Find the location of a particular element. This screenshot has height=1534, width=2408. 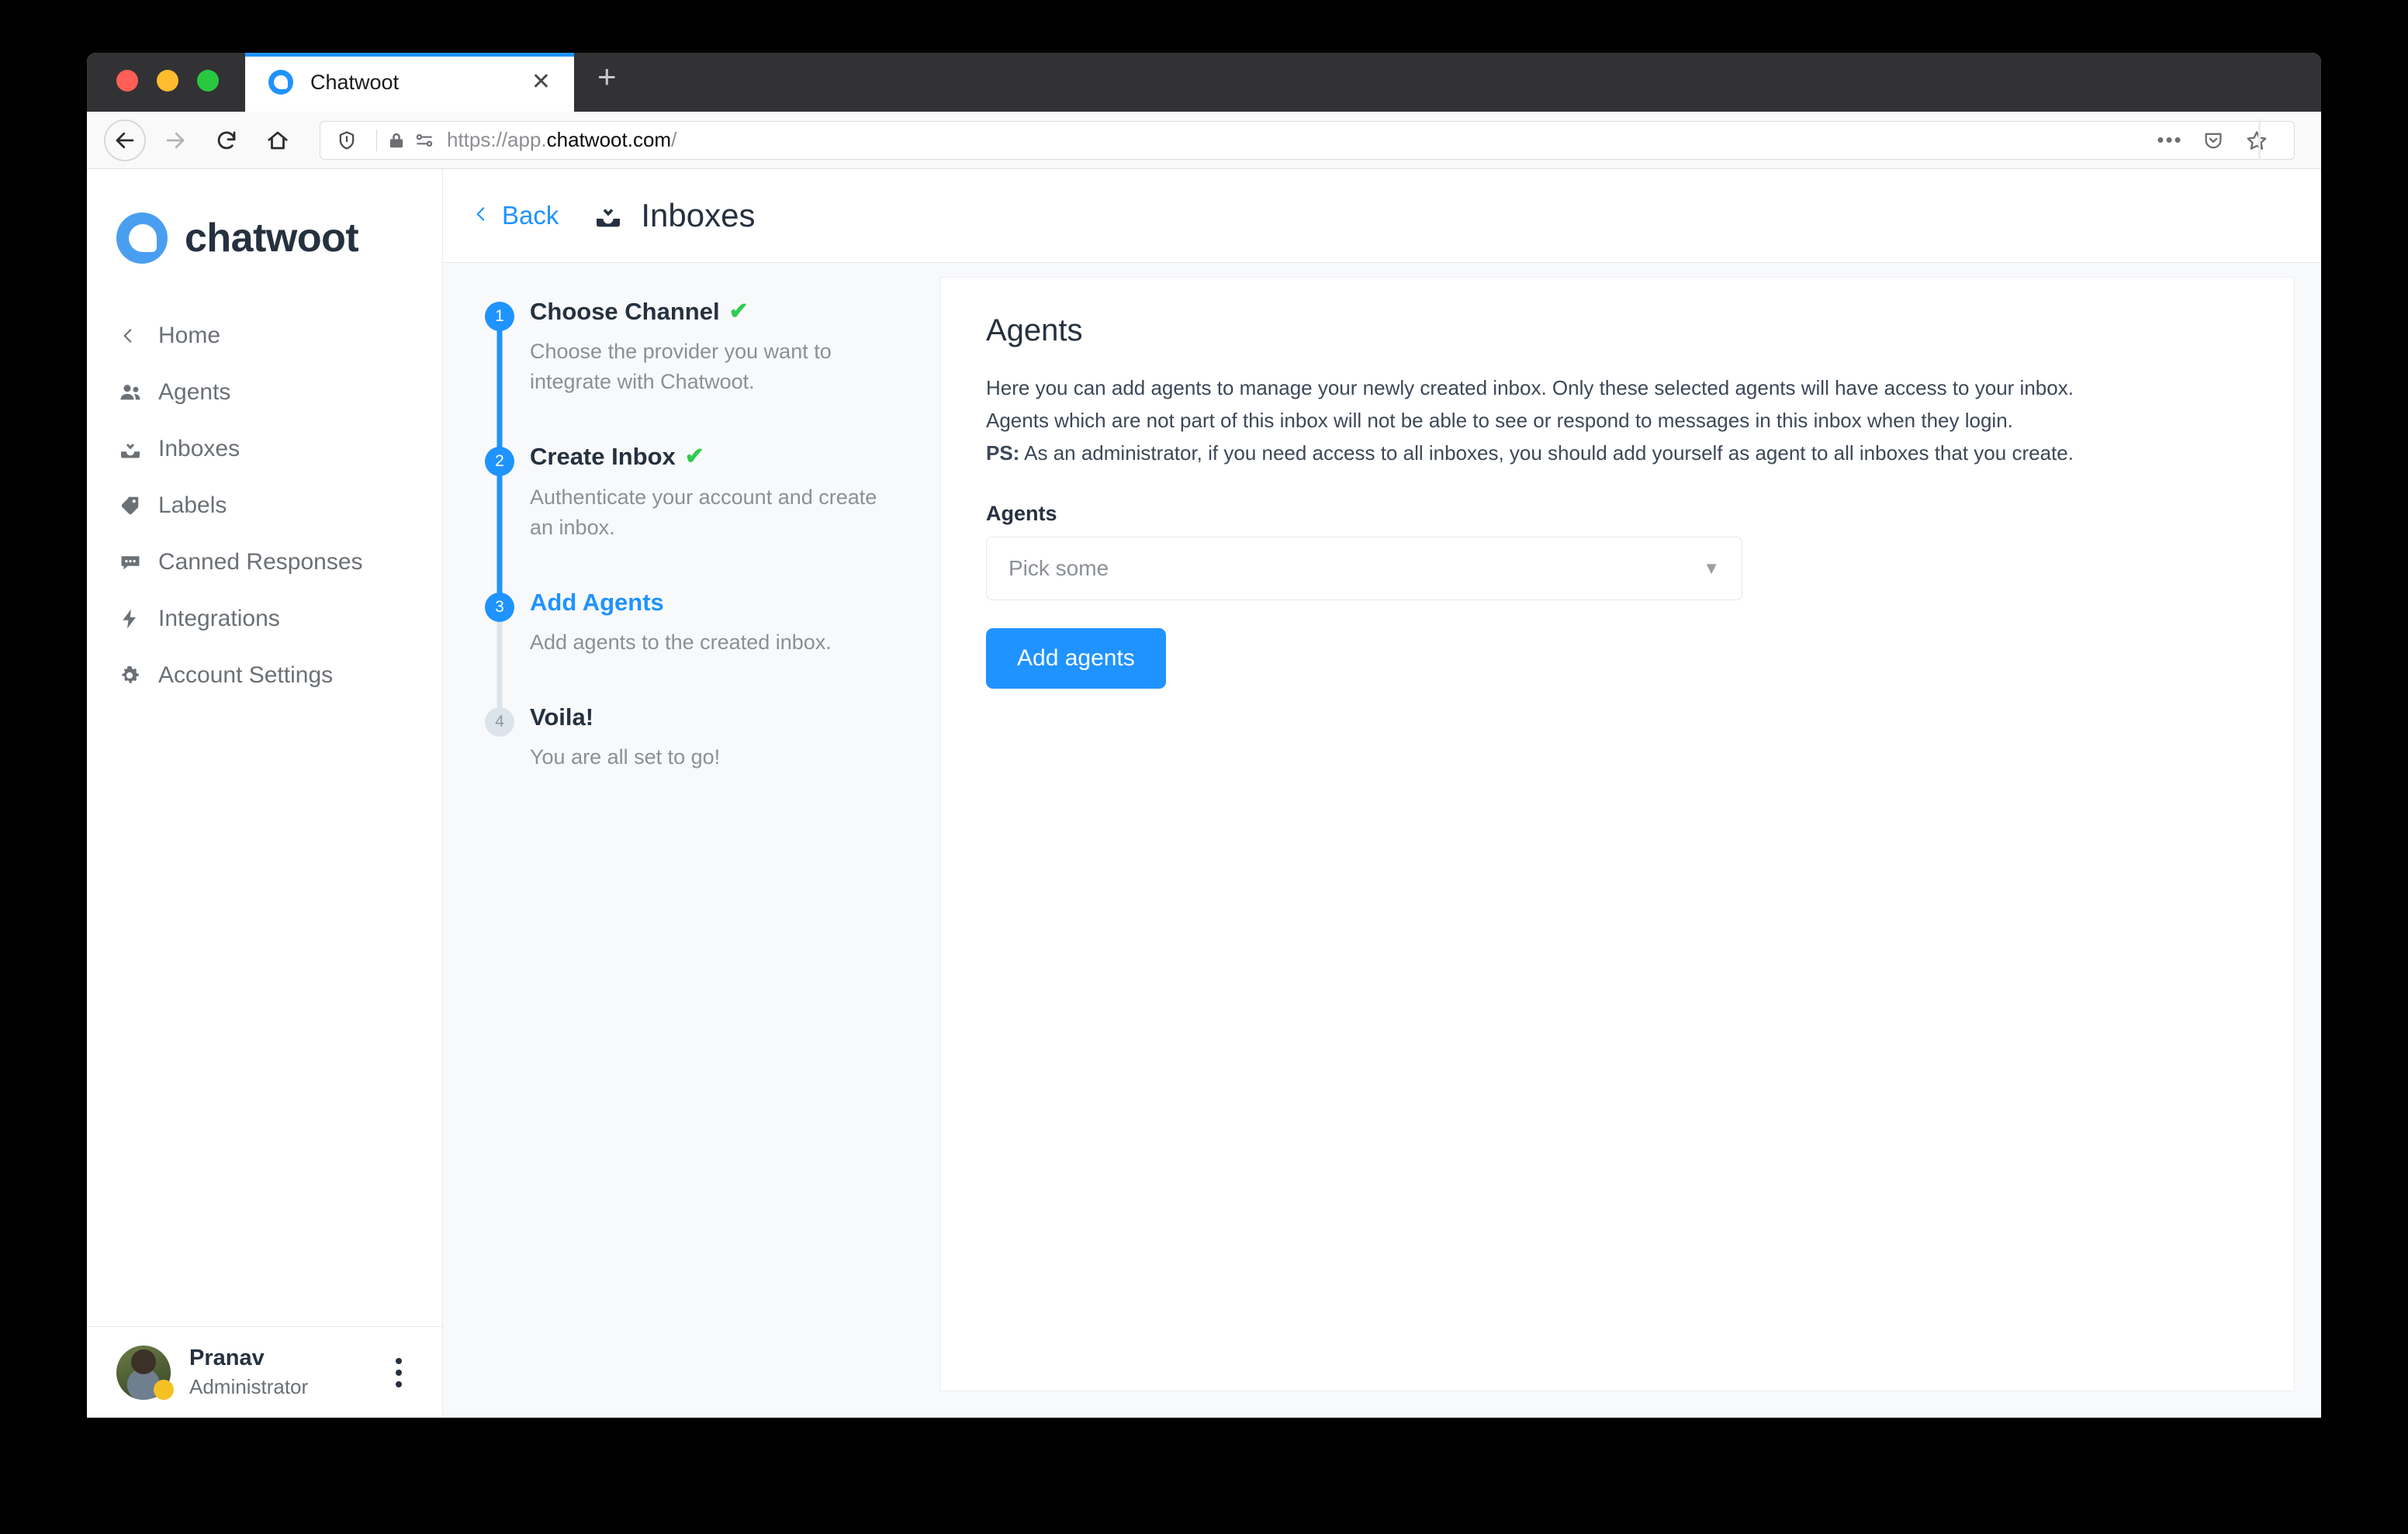

close-icon: ✕ is located at coordinates (541, 82).